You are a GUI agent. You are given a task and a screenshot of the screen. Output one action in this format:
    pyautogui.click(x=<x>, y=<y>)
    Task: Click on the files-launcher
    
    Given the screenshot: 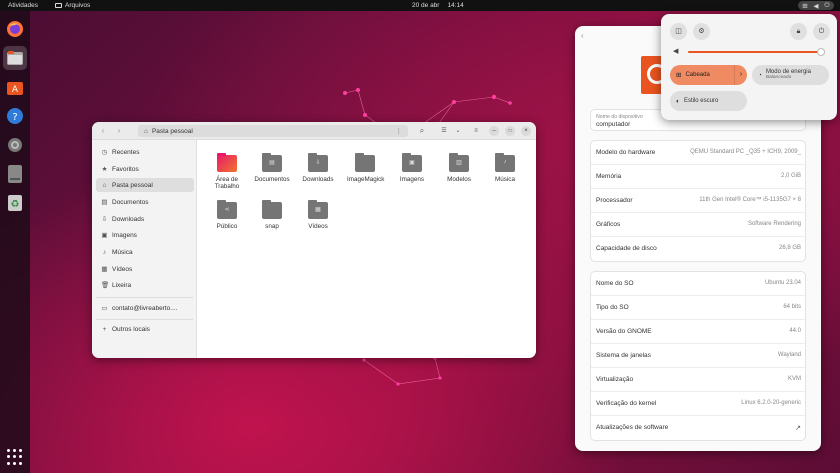 What is the action you would take?
    pyautogui.click(x=15, y=58)
    